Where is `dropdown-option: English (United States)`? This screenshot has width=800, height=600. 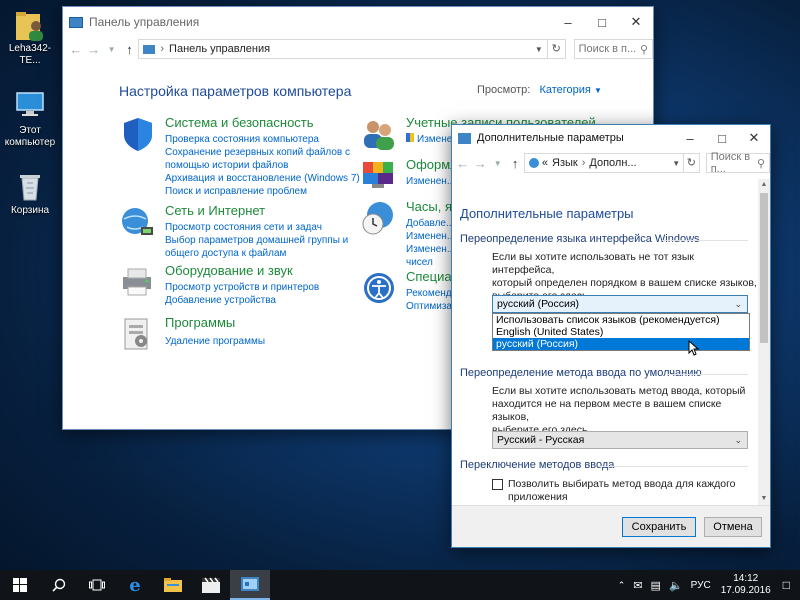 dropdown-option: English (United States) is located at coordinates (621, 332).